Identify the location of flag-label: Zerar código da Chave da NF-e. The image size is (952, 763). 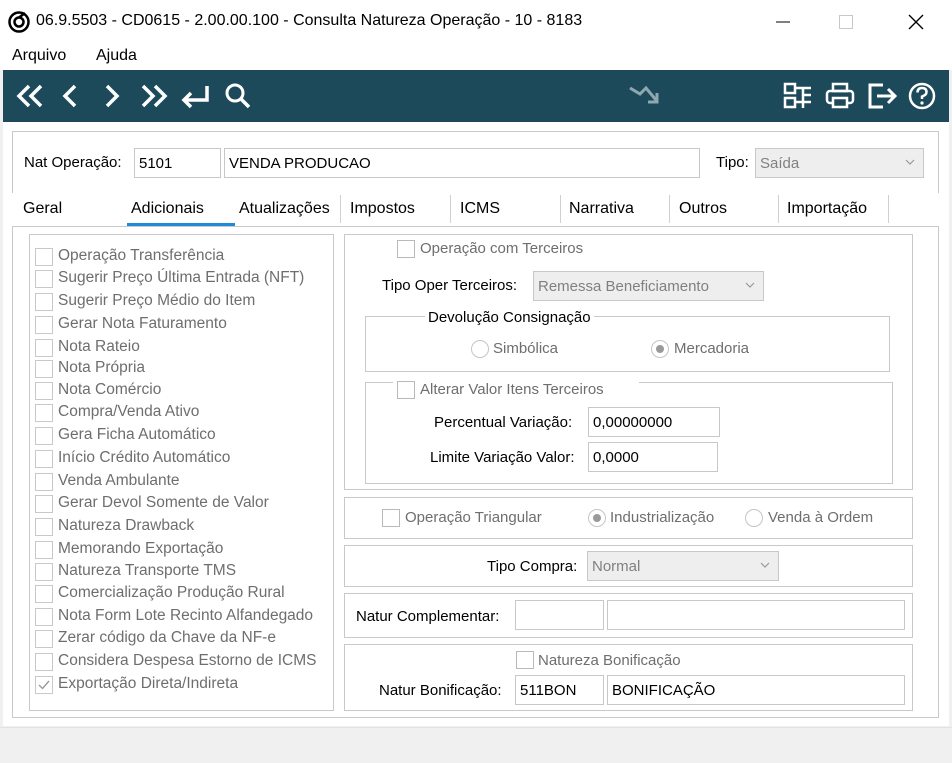
(167, 637).